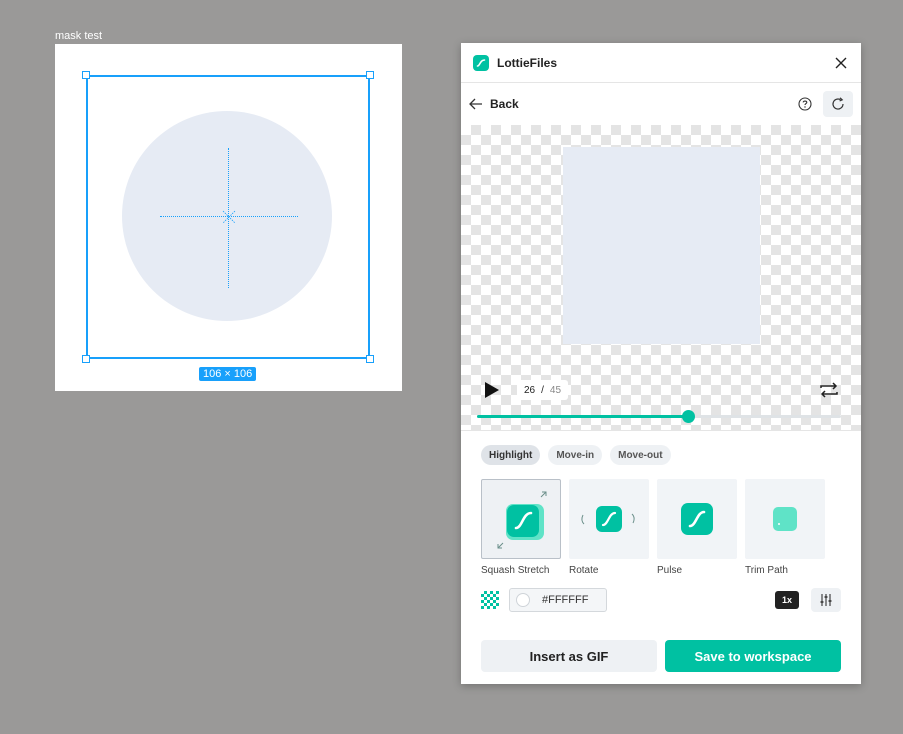 The image size is (903, 734). I want to click on timeline-thumb, so click(689, 416).